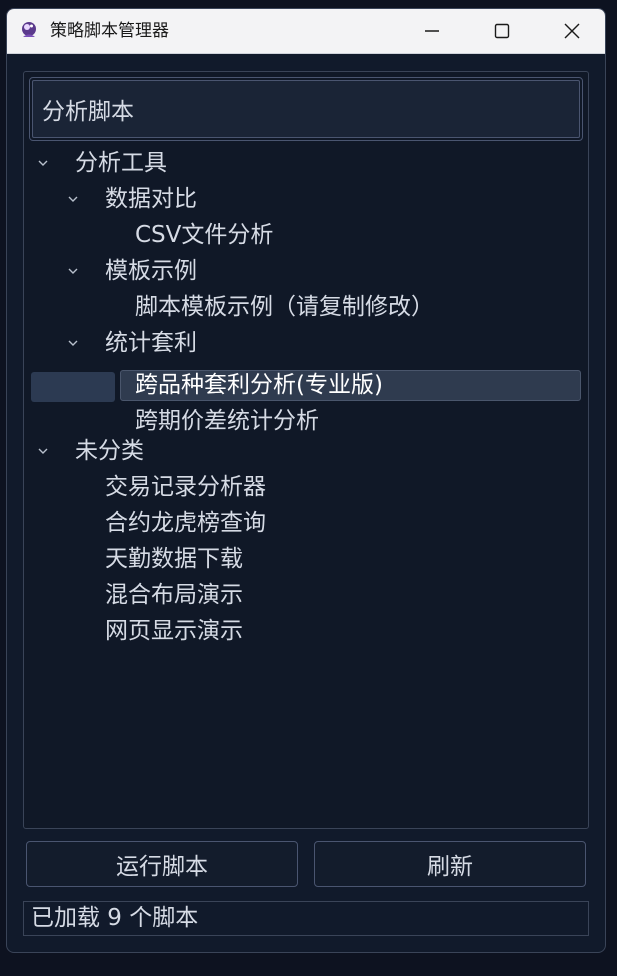 This screenshot has width=617, height=976. Describe the element at coordinates (121, 163) in the screenshot. I see `tree-group-analysis-tools: 分析工具` at that location.